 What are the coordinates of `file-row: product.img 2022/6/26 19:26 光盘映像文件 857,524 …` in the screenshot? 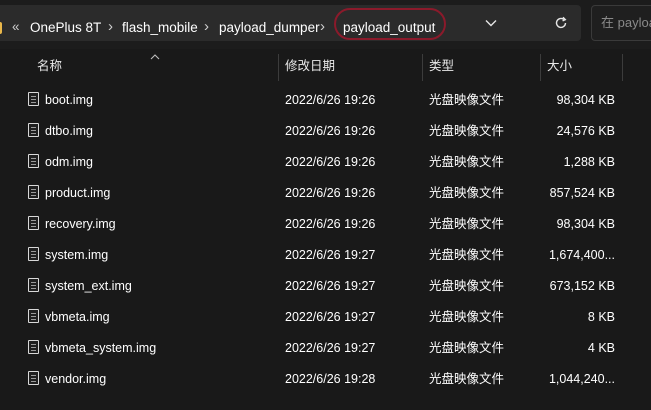 It's located at (325, 193).